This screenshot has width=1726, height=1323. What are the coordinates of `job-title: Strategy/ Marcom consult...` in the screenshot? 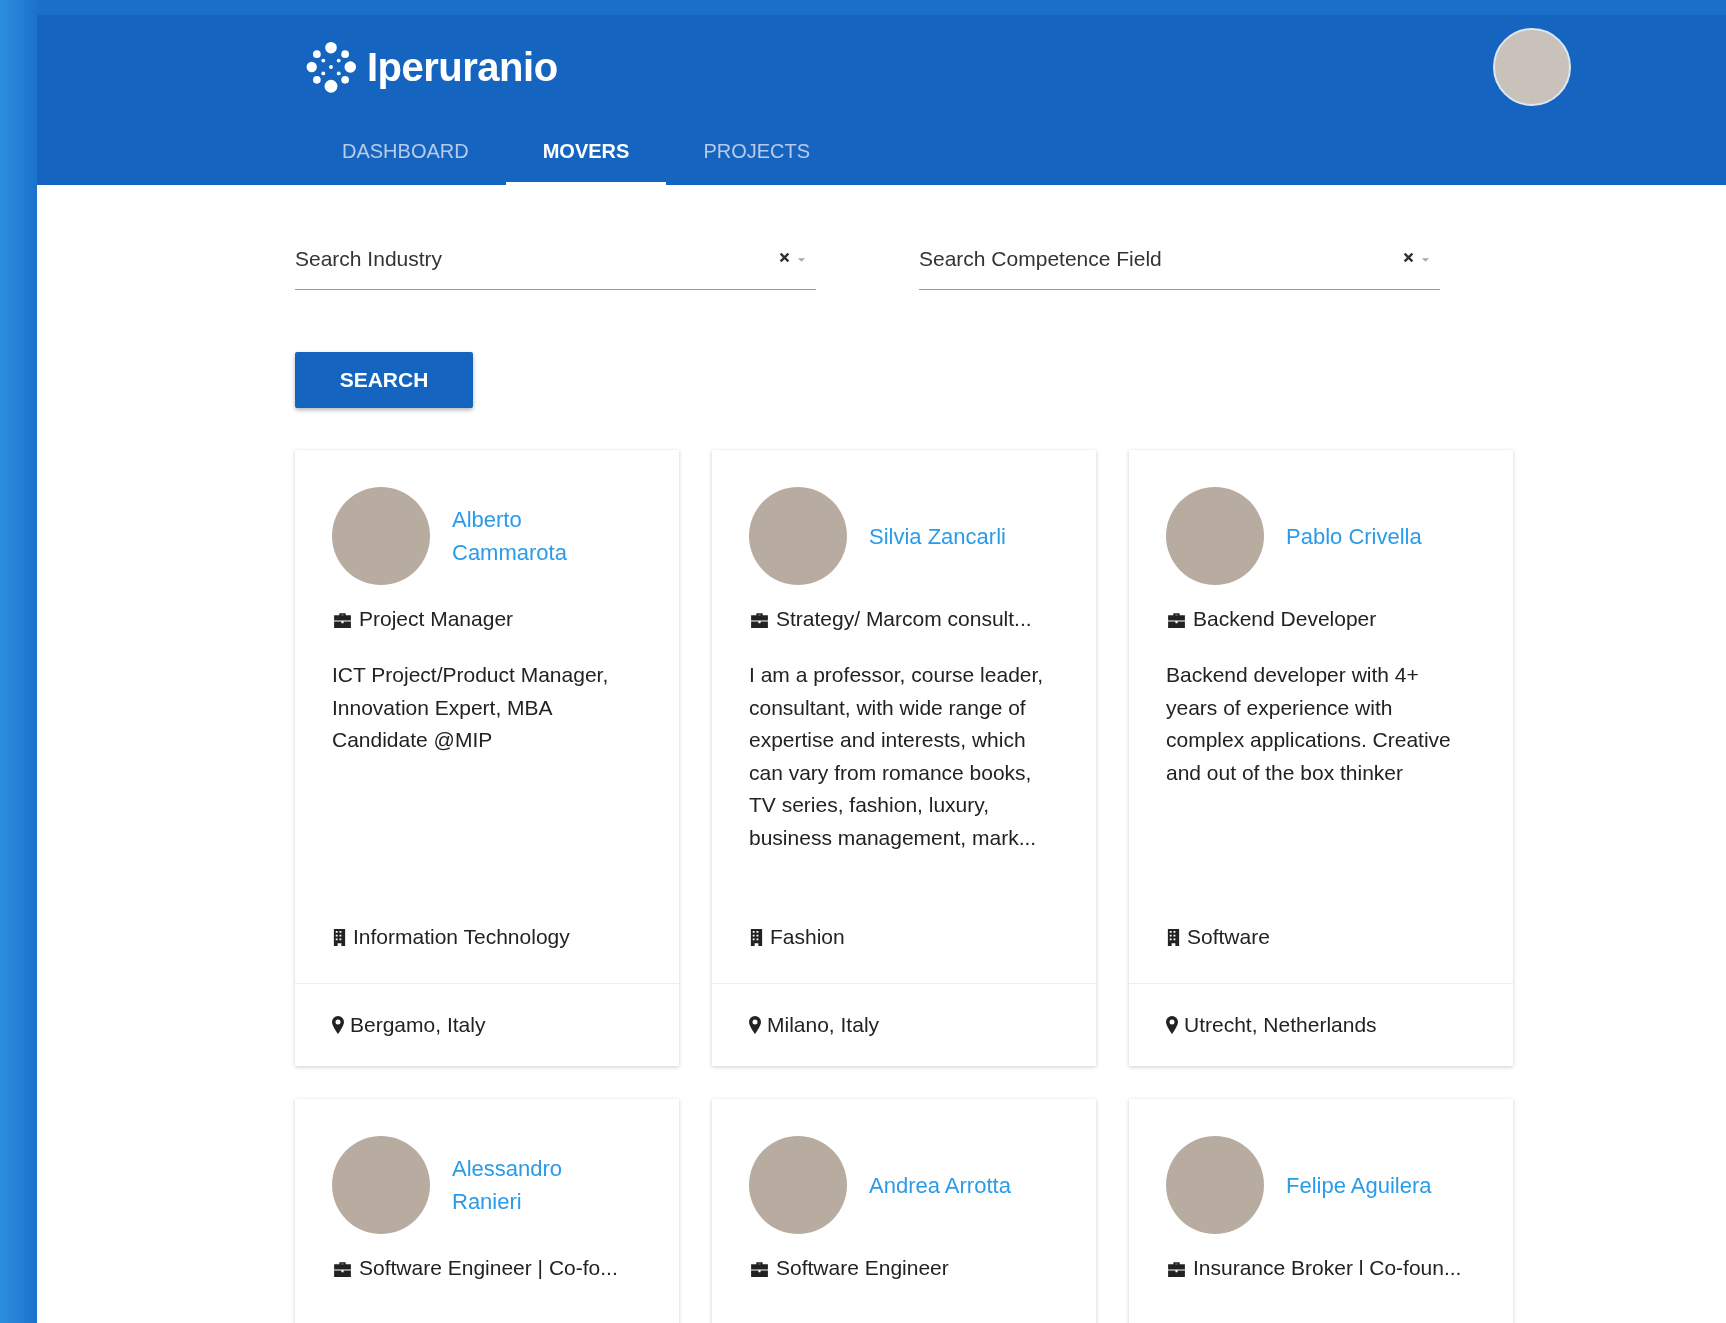 It's located at (904, 619).